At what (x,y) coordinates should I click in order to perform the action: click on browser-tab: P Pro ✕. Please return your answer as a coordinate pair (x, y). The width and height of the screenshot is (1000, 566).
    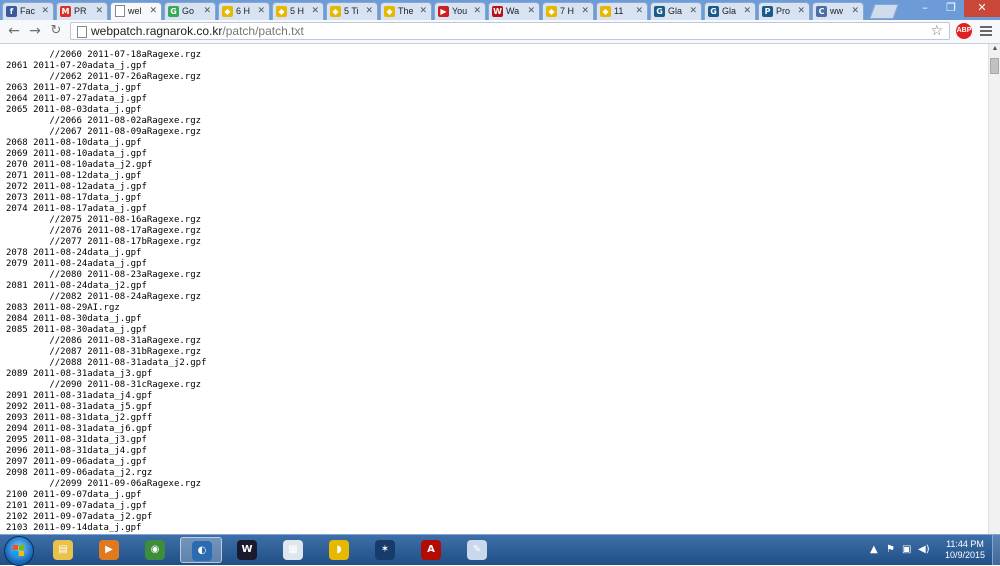
    Looking at the image, I should click on (784, 11).